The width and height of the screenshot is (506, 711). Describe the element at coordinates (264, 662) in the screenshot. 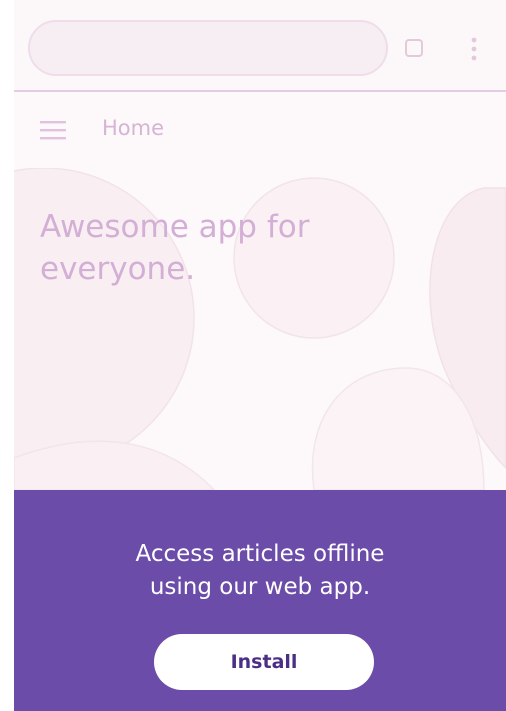

I see `install-button: Install` at that location.